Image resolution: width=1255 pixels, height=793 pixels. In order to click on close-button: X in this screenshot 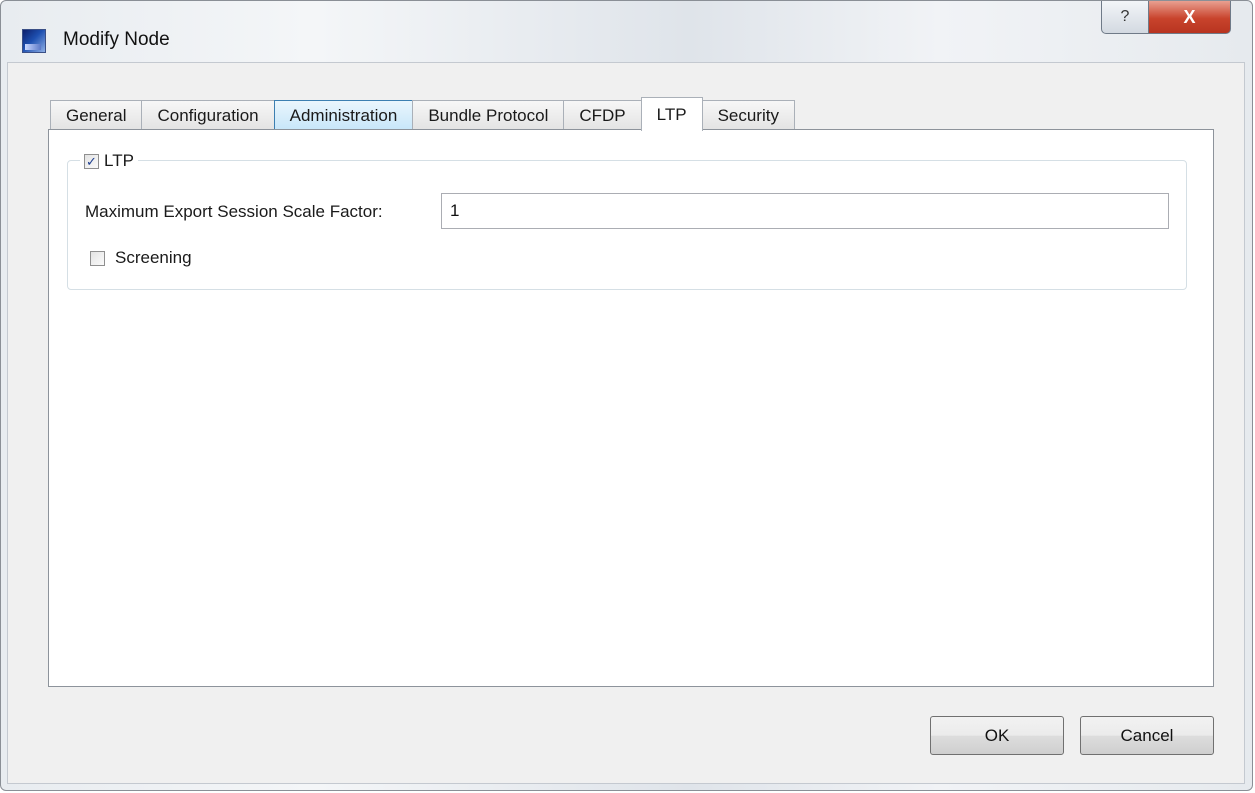, I will do `click(1189, 17)`.